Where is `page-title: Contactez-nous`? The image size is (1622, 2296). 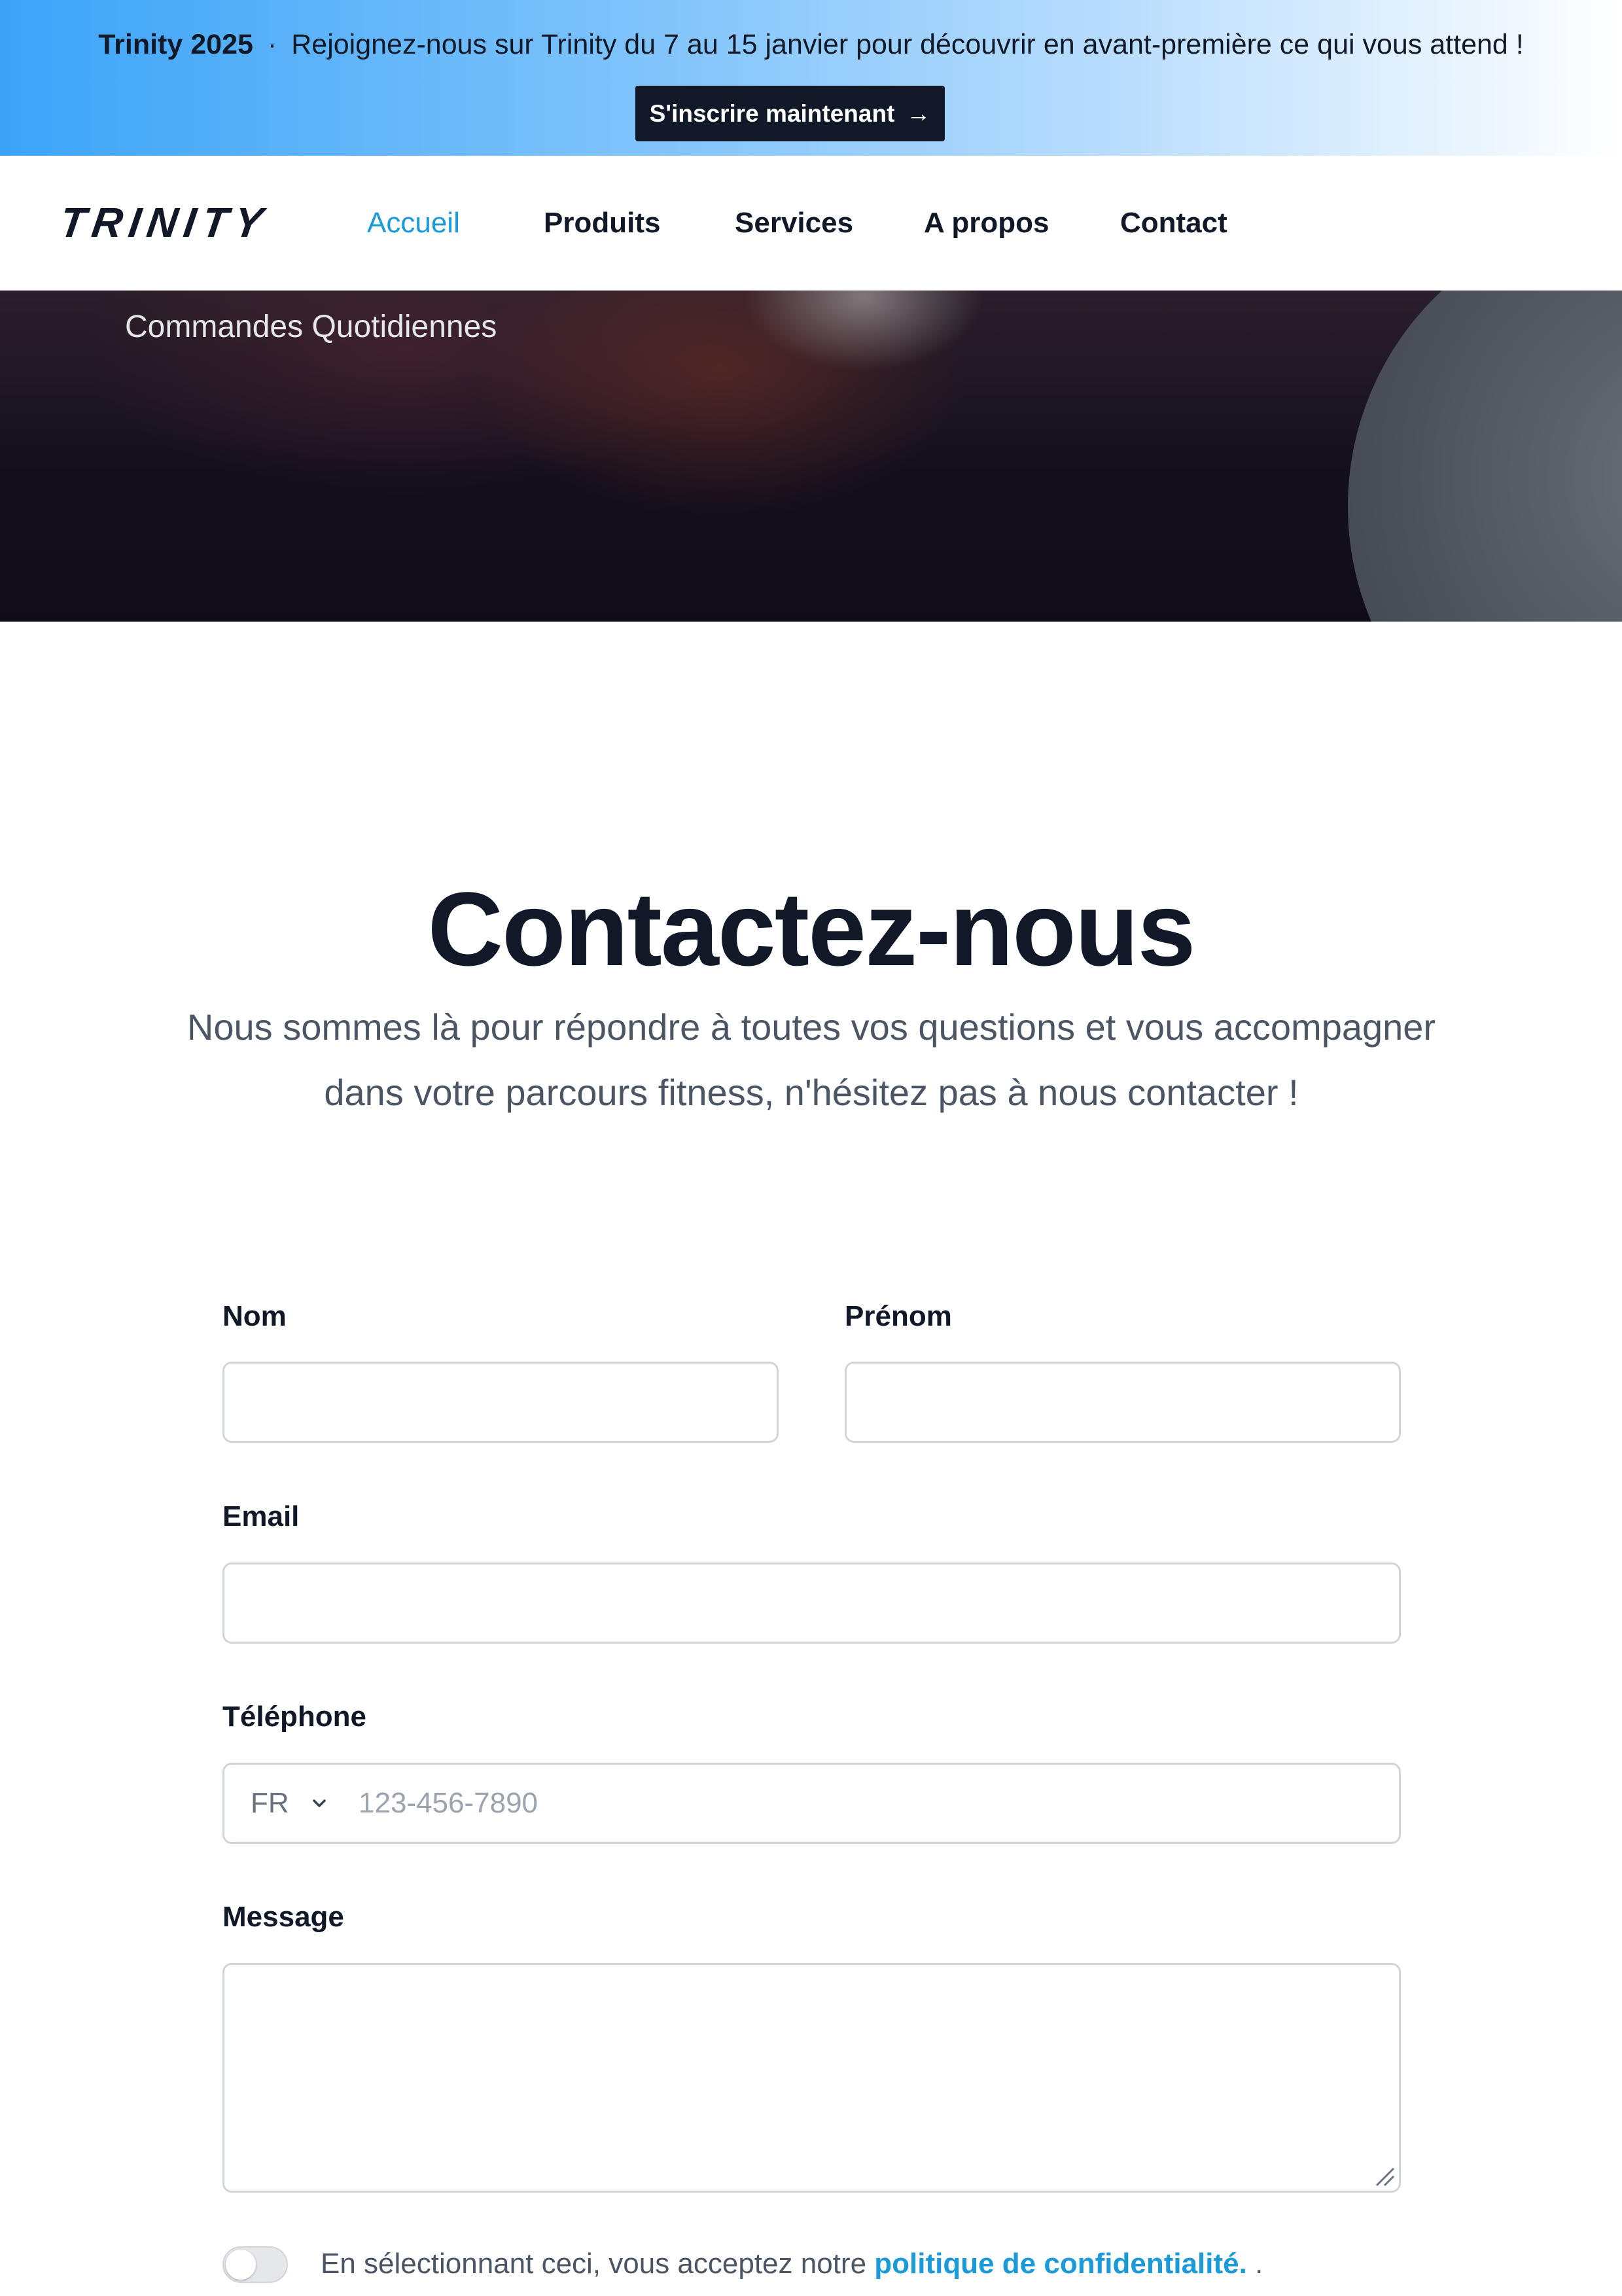 page-title: Contactez-nous is located at coordinates (812, 929).